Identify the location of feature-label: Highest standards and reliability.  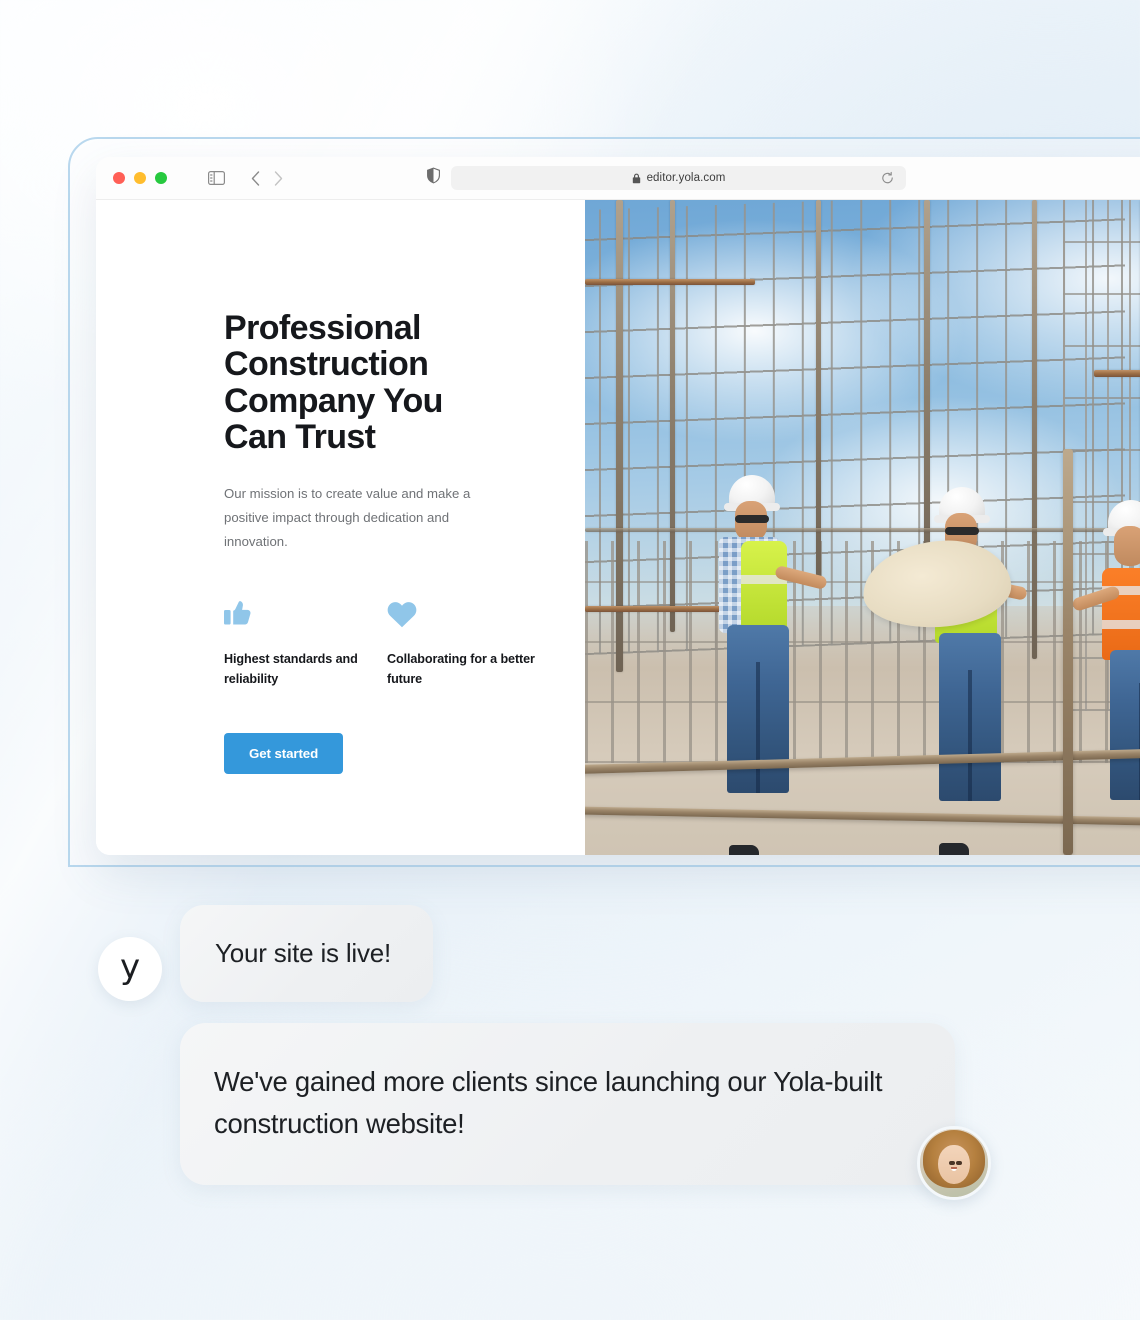
(291, 668).